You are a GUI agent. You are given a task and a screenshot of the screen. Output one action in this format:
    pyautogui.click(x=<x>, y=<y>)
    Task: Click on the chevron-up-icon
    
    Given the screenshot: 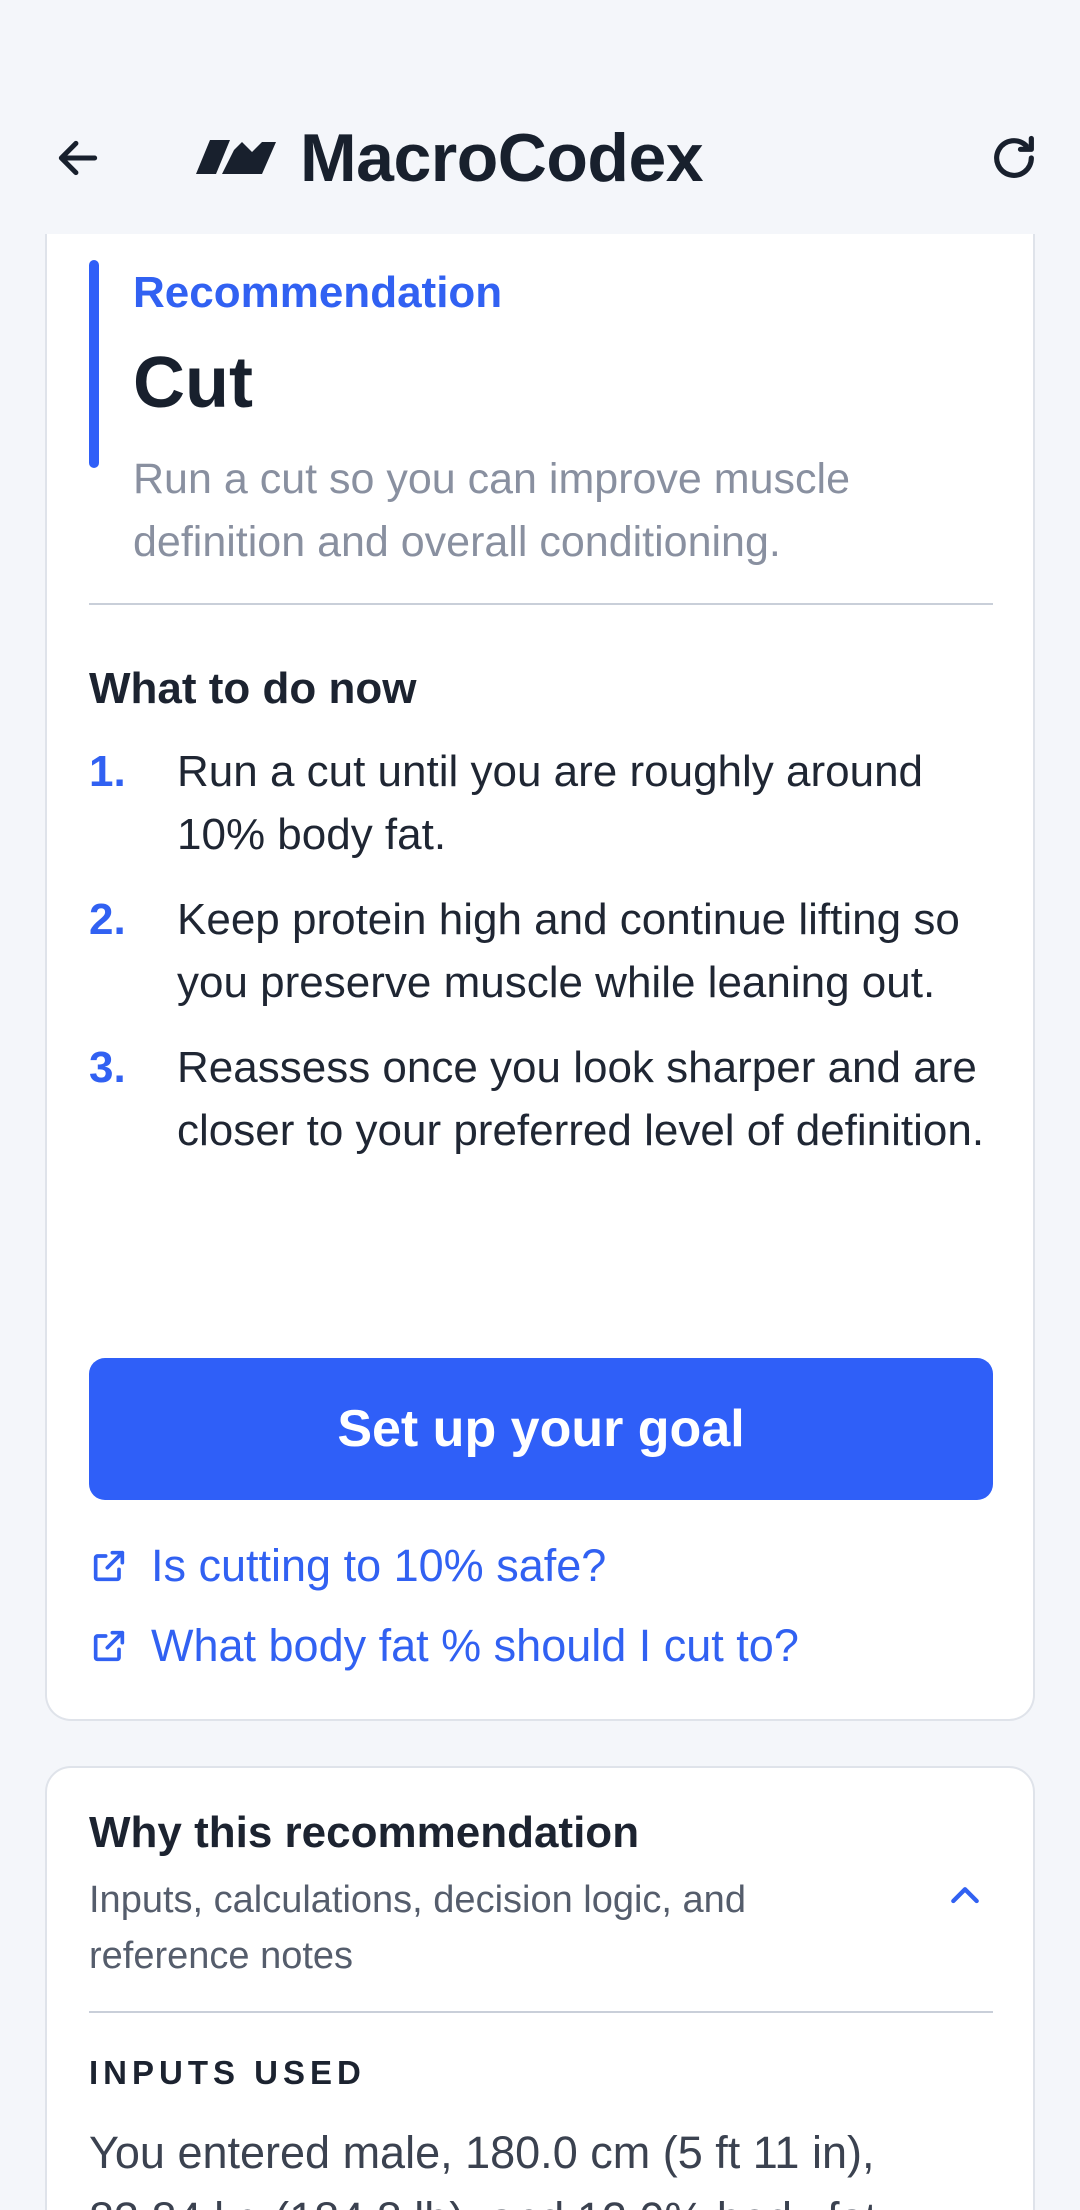 What is the action you would take?
    pyautogui.click(x=965, y=1895)
    